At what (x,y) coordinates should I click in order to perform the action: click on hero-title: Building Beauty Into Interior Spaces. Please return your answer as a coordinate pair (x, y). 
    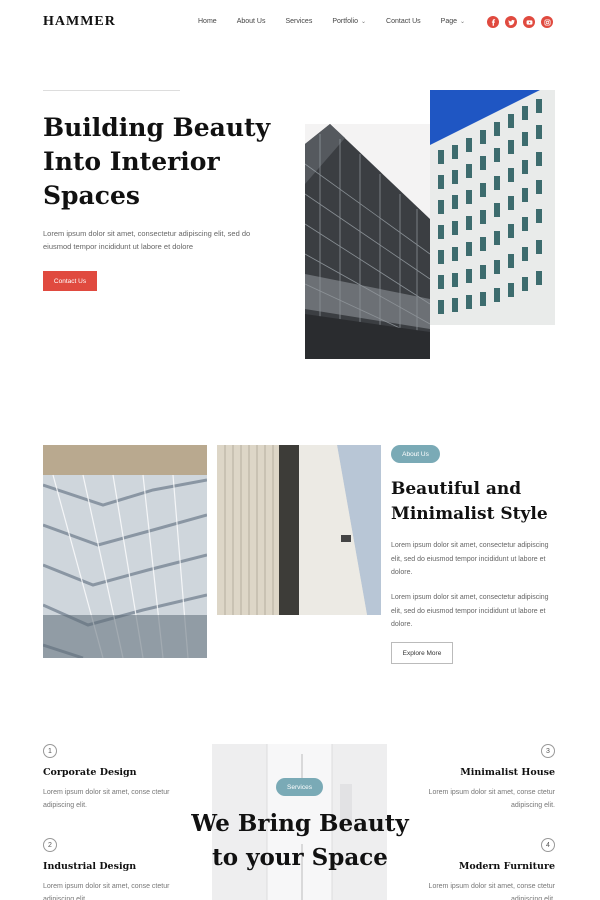
    Looking at the image, I should click on (163, 162).